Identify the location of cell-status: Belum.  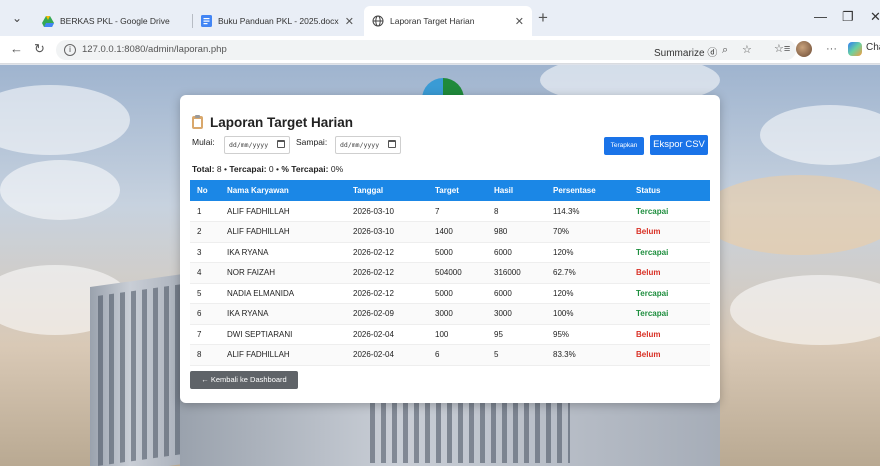
(669, 334).